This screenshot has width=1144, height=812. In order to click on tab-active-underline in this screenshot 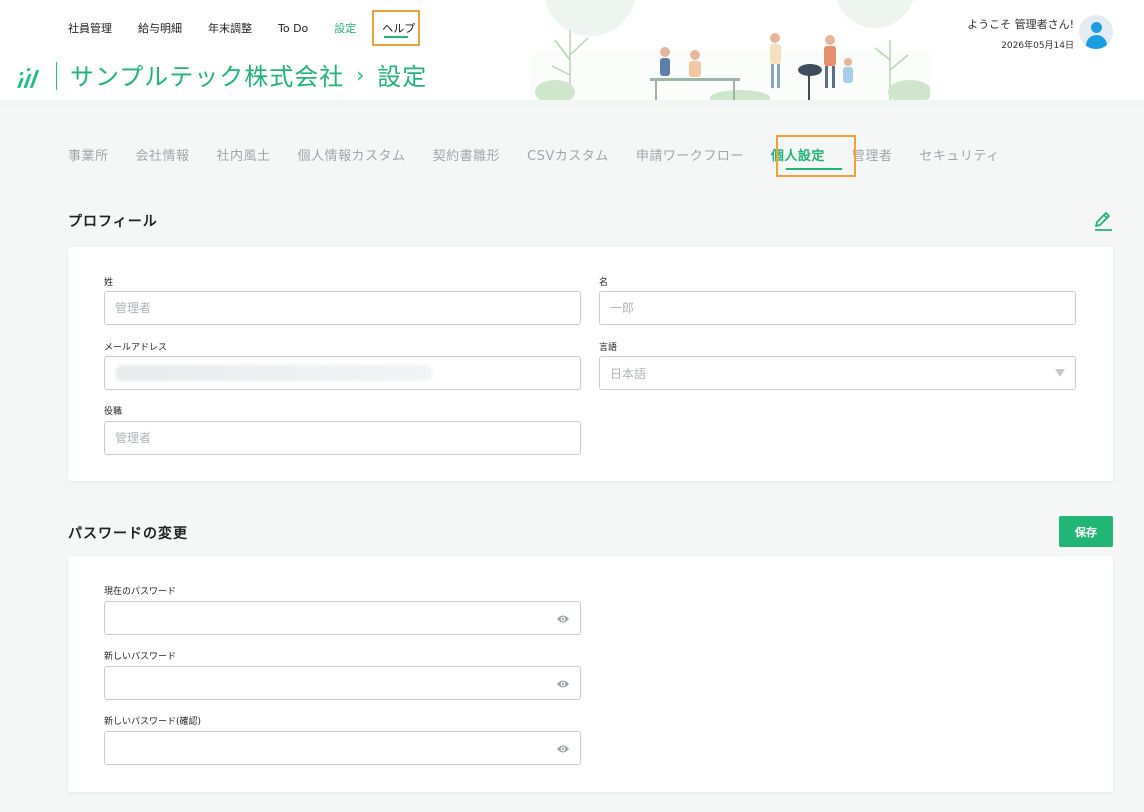, I will do `click(814, 169)`.